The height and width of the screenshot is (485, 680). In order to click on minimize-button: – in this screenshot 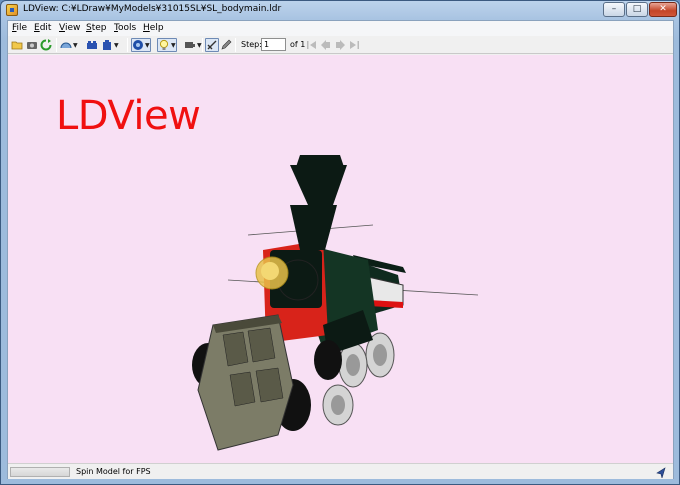, I will do `click(614, 9)`.